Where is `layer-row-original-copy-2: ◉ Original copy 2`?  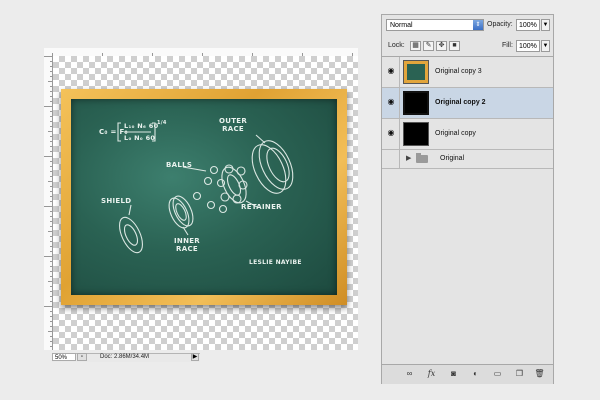
layer-row-original-copy-2: ◉ Original copy 2 is located at coordinates (467, 103).